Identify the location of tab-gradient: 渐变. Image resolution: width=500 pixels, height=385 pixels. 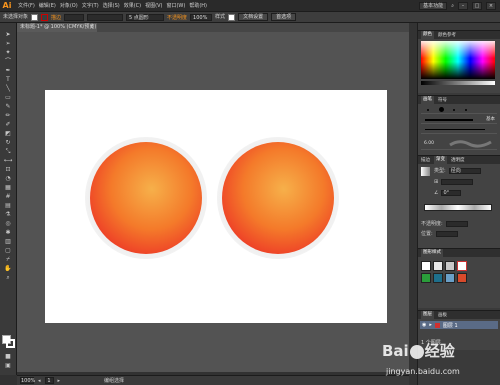
(440, 160).